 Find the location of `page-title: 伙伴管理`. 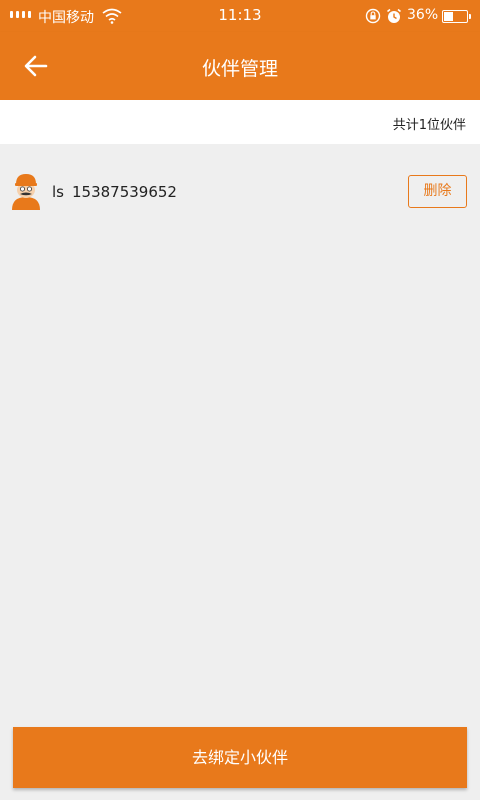

page-title: 伙伴管理 is located at coordinates (239, 69).